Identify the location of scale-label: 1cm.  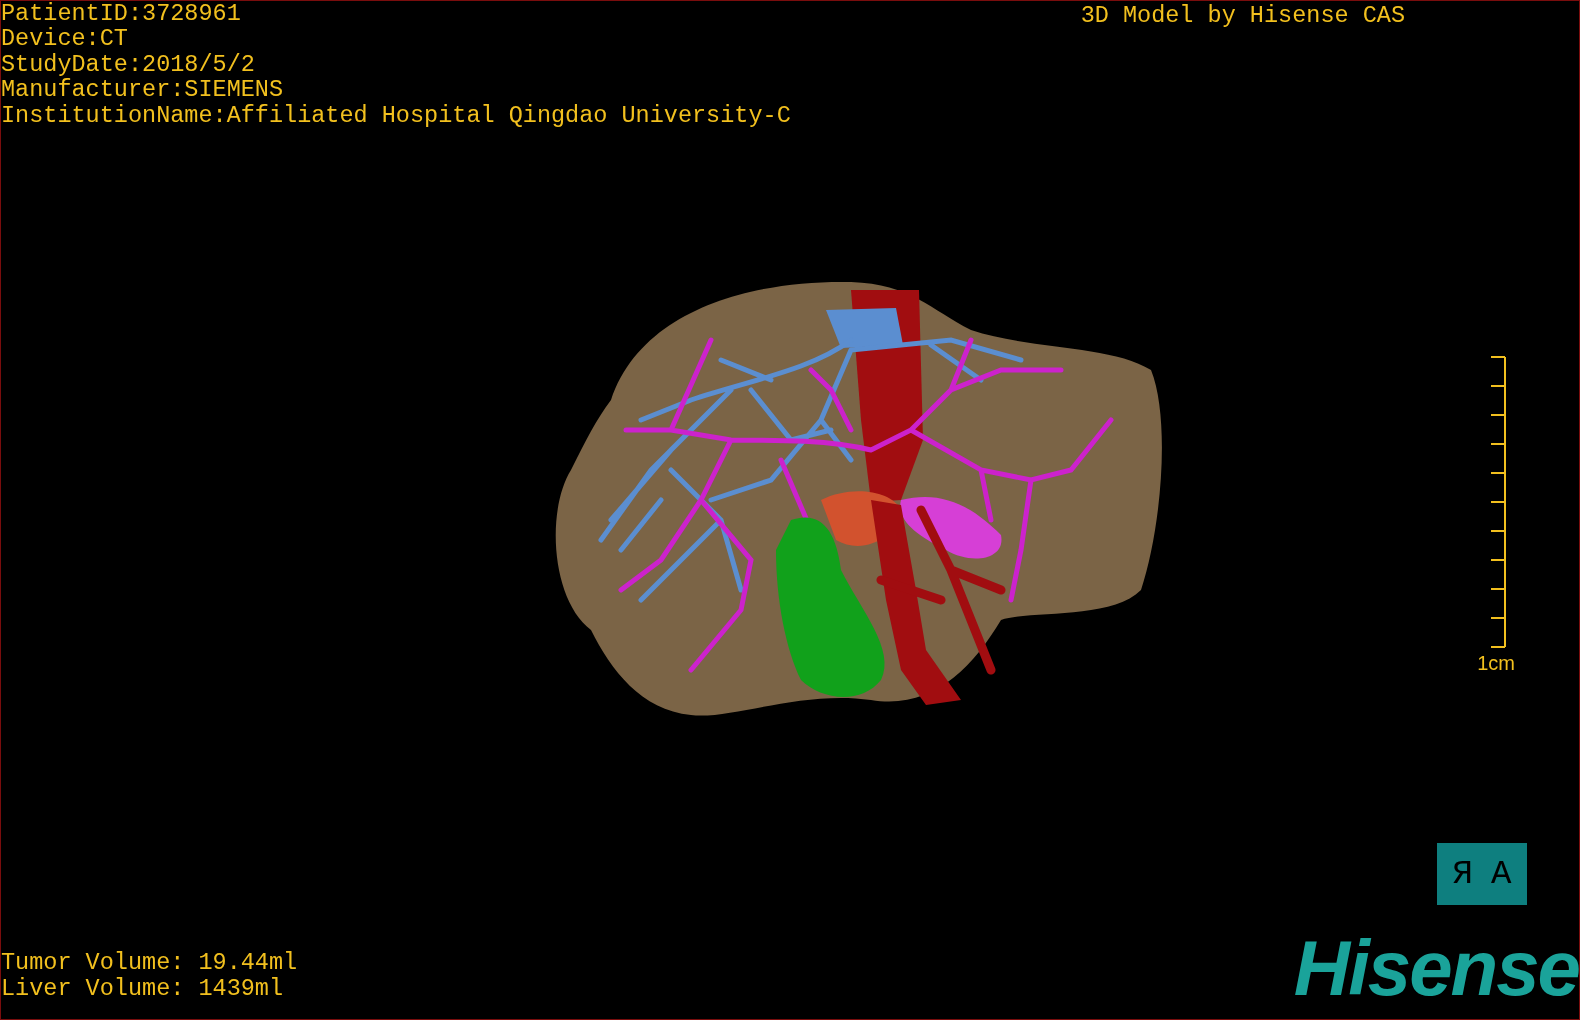
(1496, 664).